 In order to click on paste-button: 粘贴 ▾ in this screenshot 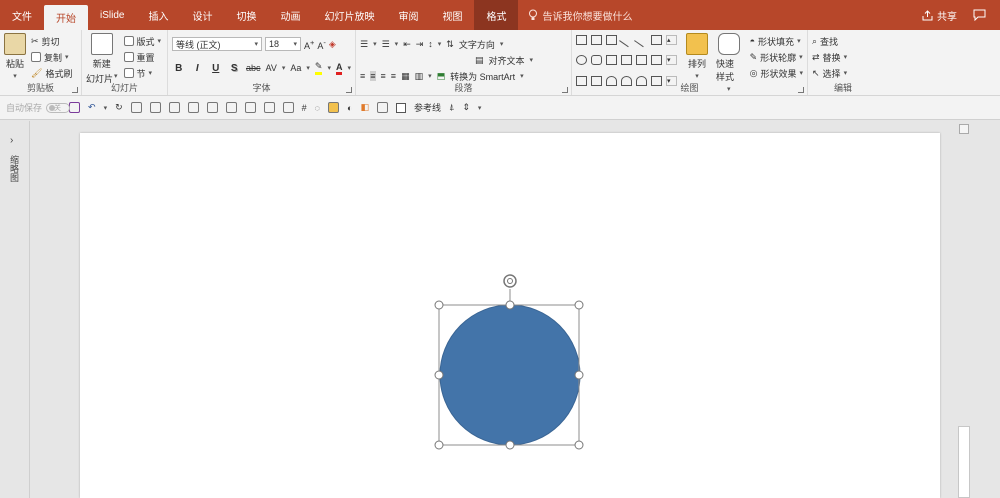, I will do `click(15, 57)`.